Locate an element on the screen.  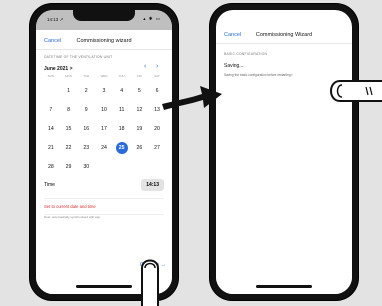
chevron-left-icon: ‹ is located at coordinates (145, 66).